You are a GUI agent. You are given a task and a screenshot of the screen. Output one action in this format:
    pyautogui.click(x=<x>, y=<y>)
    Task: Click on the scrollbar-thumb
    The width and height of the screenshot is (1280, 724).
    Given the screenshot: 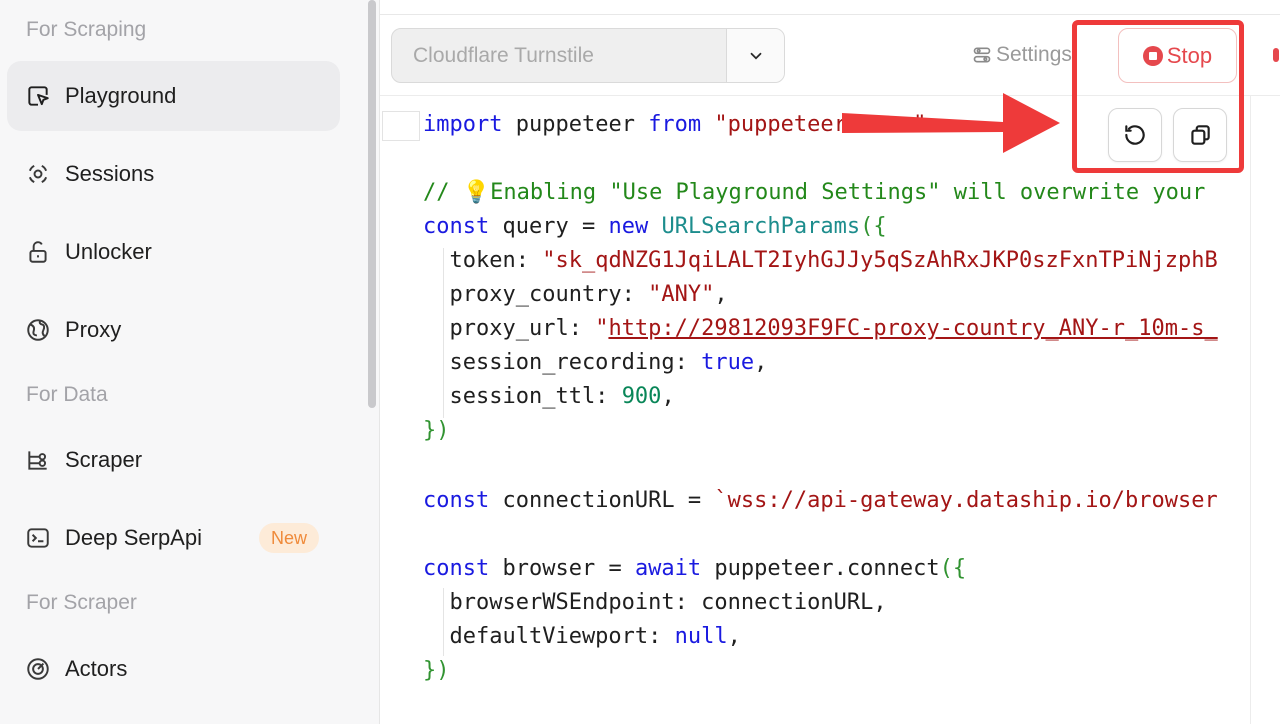 What is the action you would take?
    pyautogui.click(x=372, y=204)
    